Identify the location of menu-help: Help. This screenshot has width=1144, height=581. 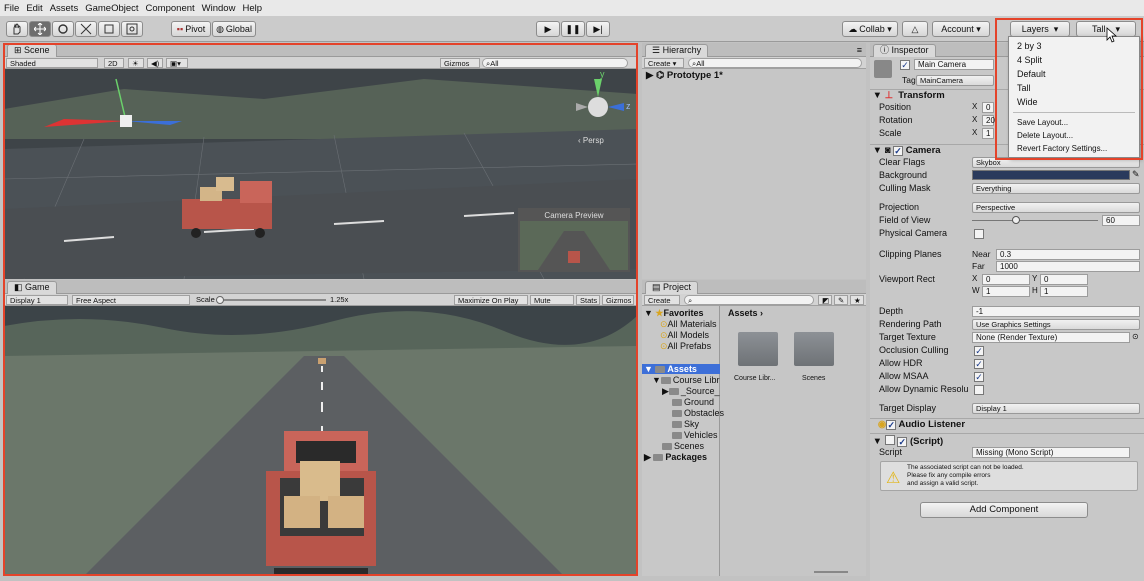
(252, 8).